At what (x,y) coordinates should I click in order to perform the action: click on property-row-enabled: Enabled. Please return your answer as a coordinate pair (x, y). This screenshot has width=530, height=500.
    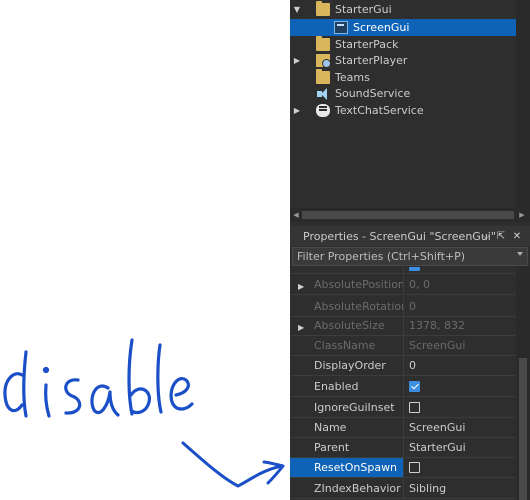
    Looking at the image, I should click on (403, 387).